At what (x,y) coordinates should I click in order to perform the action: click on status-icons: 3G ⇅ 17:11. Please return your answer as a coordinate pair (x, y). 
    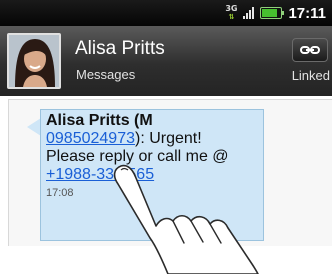
    Looking at the image, I should click on (278, 13).